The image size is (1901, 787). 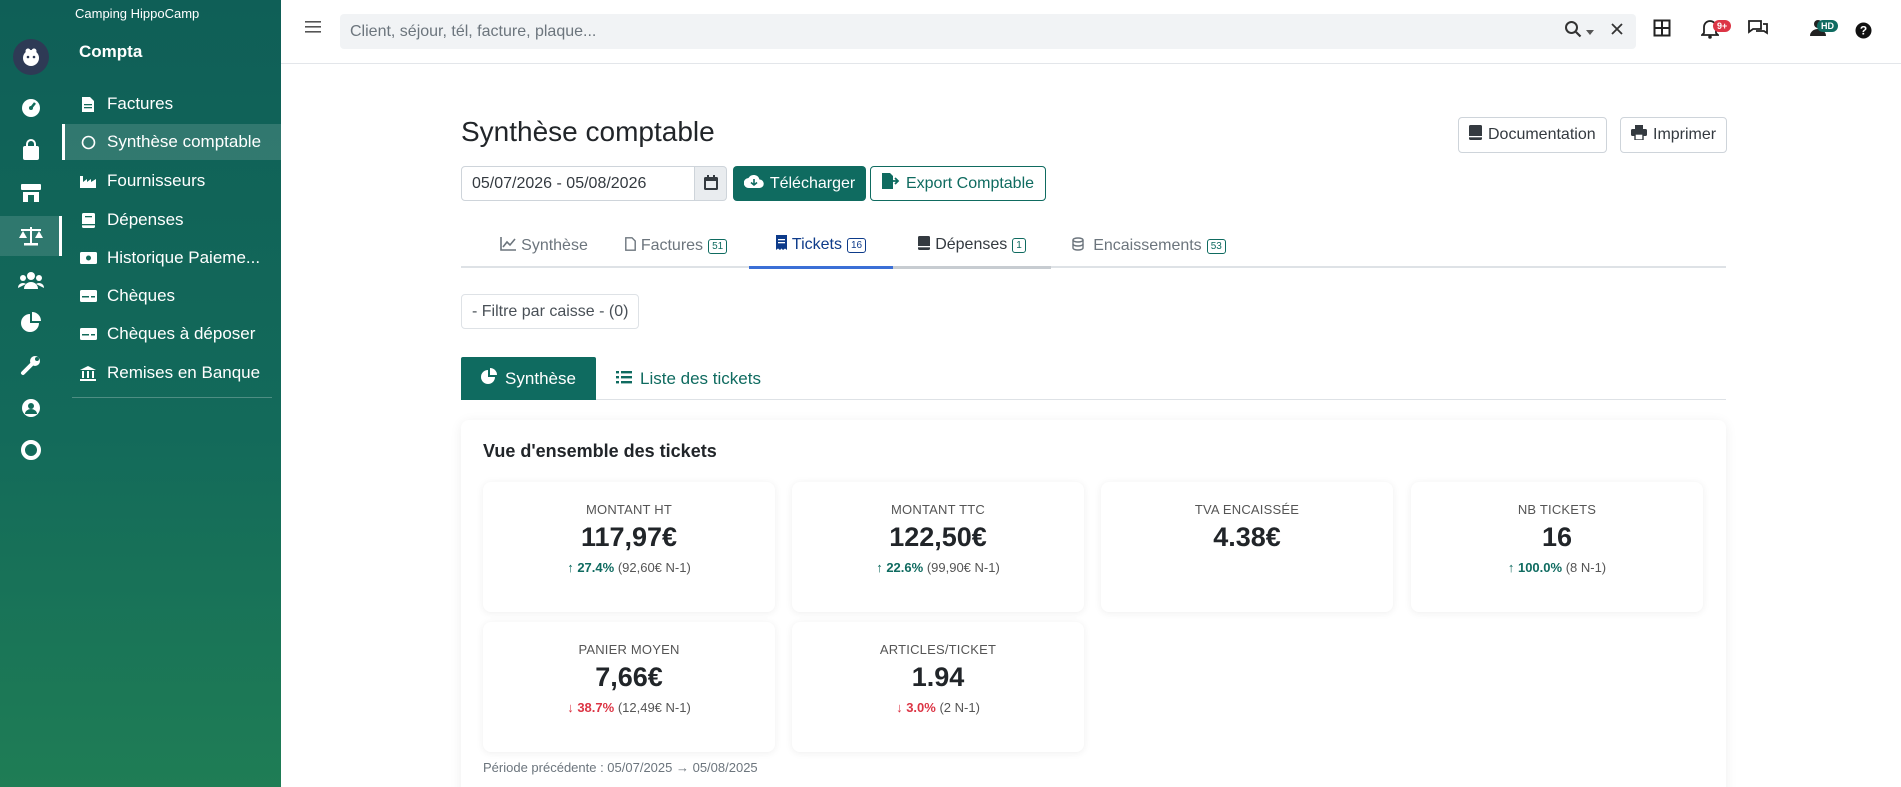 I want to click on life-ring-icon, so click(x=31, y=450).